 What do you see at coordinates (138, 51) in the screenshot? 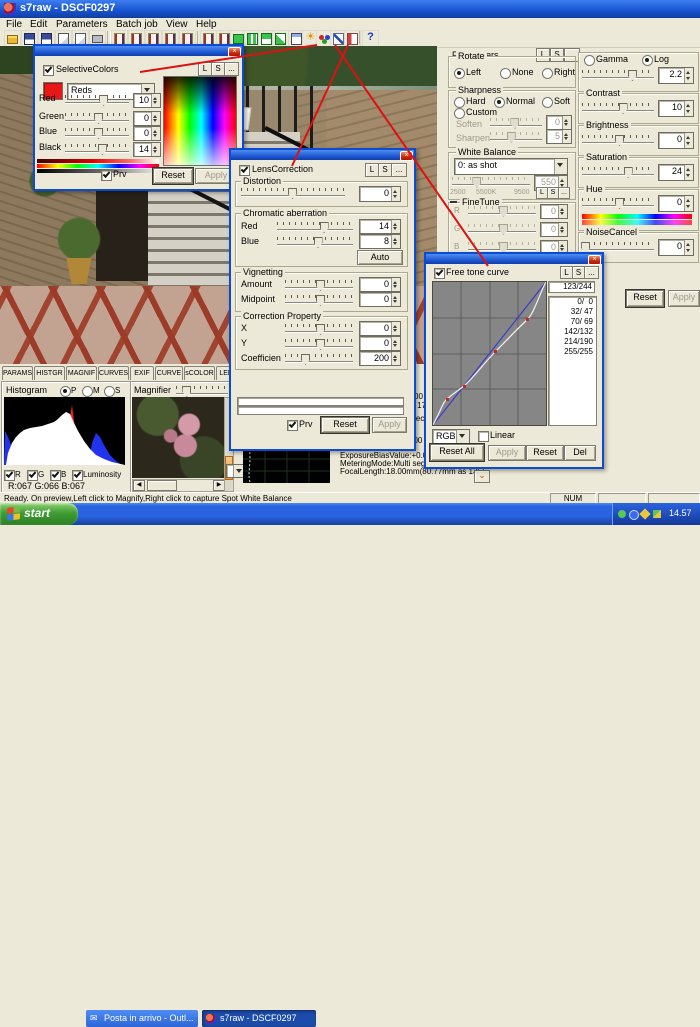
I see `selective-color-titlebar` at bounding box center [138, 51].